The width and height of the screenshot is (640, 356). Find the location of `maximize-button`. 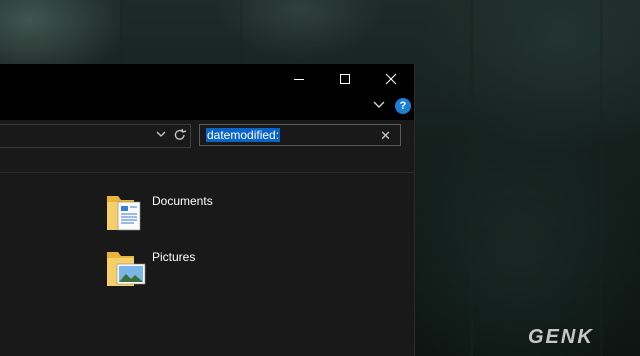

maximize-button is located at coordinates (345, 79).